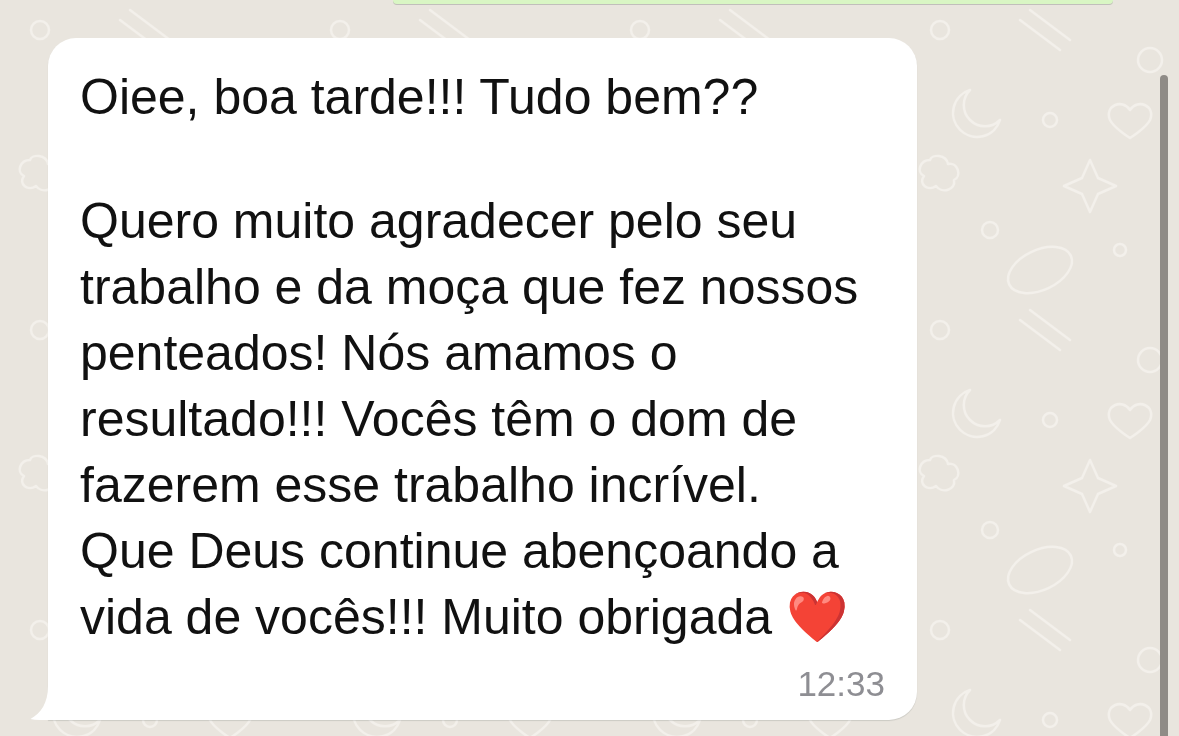 This screenshot has width=1179, height=736. I want to click on scrollbar, so click(1164, 405).